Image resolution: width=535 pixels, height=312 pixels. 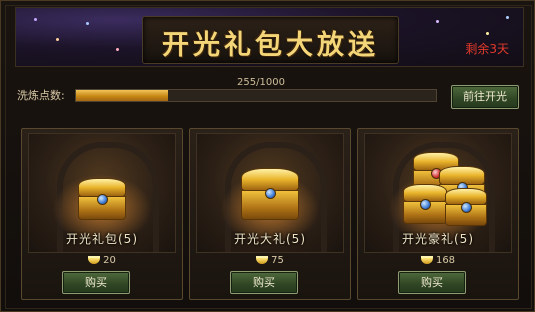 I want to click on pack-price: 168, so click(x=438, y=260).